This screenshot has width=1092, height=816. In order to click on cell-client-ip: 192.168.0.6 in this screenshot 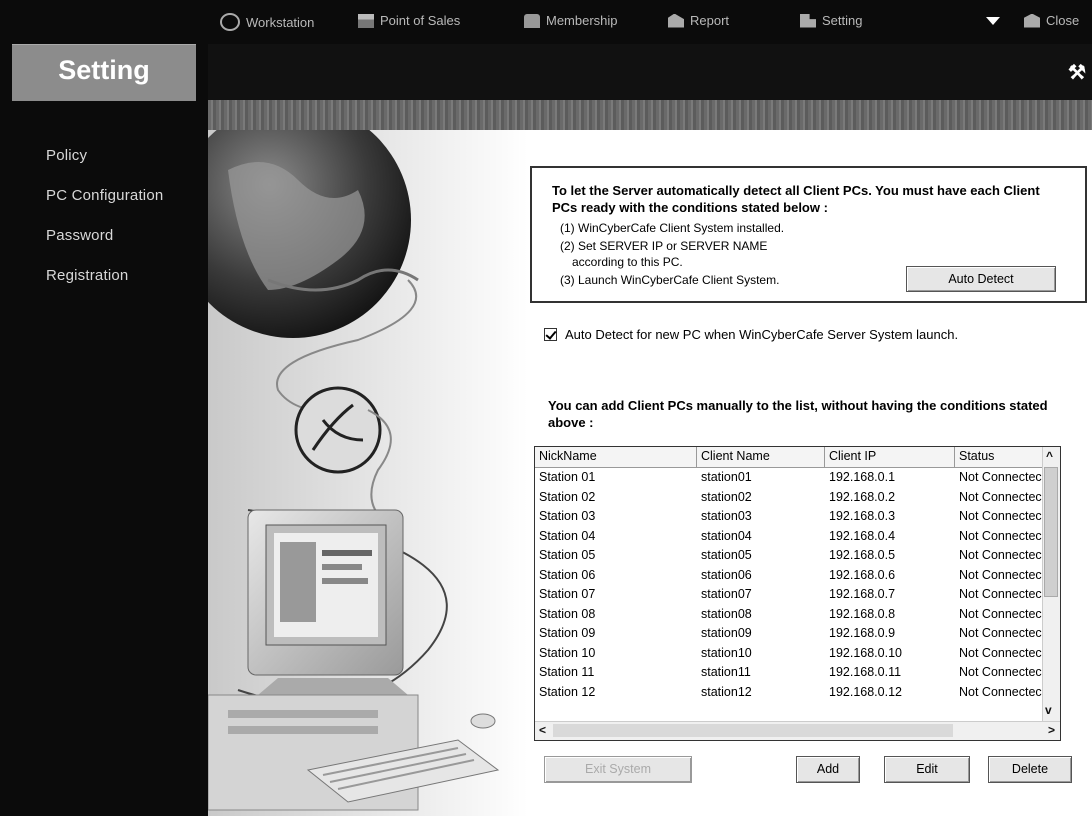, I will do `click(862, 574)`.